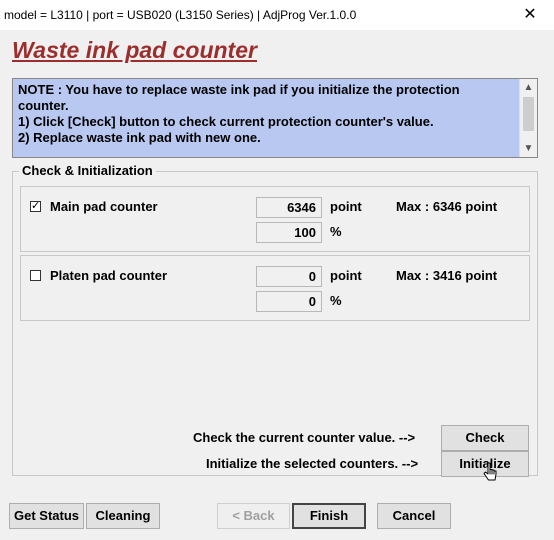 The height and width of the screenshot is (540, 554). What do you see at coordinates (289, 276) in the screenshot?
I see `platen-pad-point-value: 0` at bounding box center [289, 276].